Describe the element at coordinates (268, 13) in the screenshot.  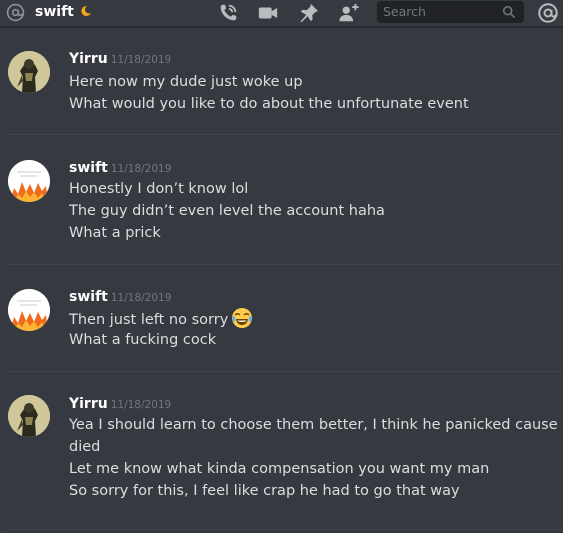
I see `video-camera-icon` at that location.